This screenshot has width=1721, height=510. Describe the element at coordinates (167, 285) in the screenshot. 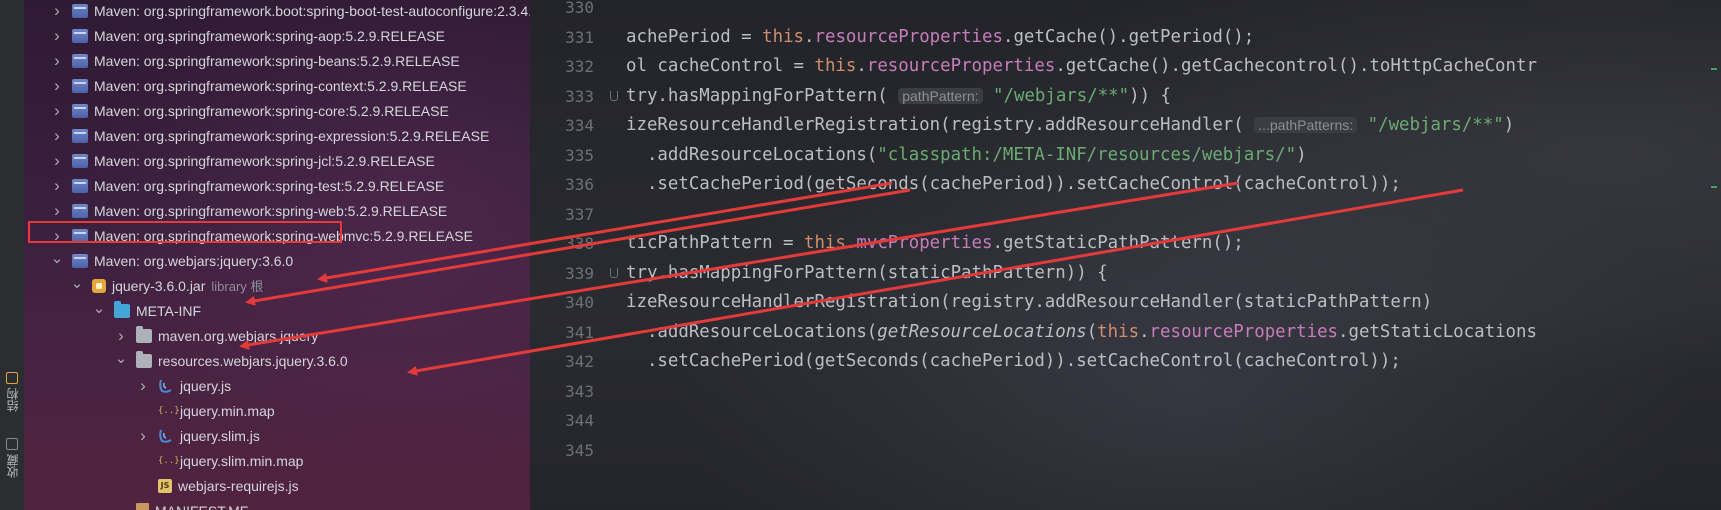

I see `tree-row: ⌄ jquery-3.6.0.jar library 根` at that location.